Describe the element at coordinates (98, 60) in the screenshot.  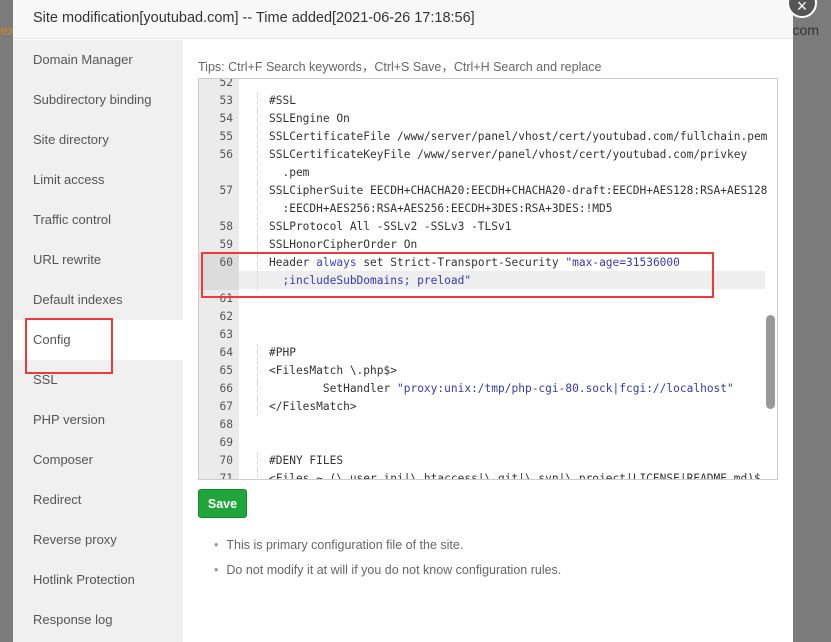
I see `sidebar-item-domain-manager: Domain Manager` at that location.